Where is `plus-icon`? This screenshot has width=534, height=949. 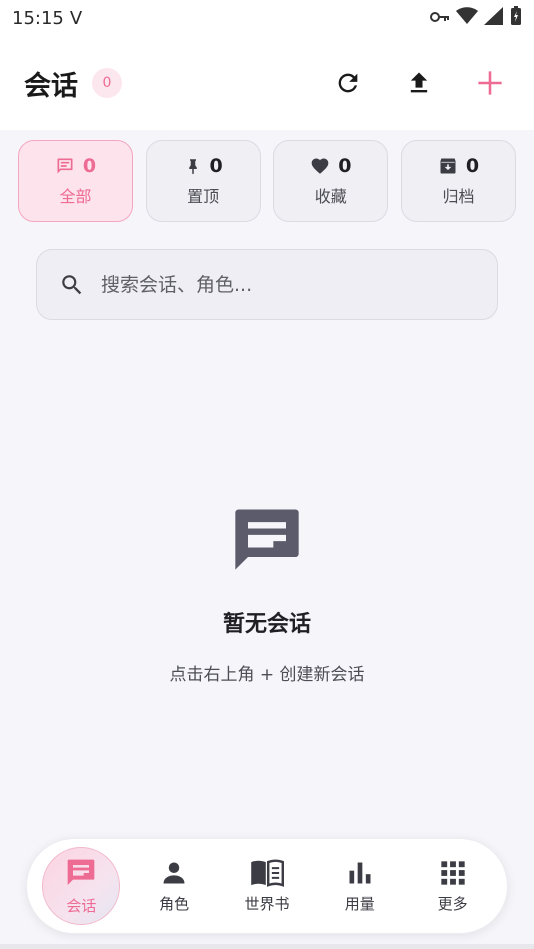 plus-icon is located at coordinates (490, 83).